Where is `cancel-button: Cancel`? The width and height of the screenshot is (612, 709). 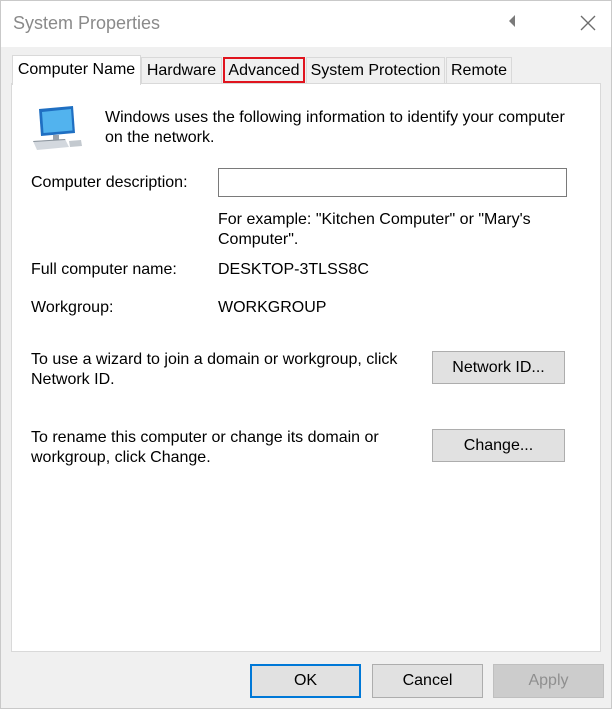 cancel-button: Cancel is located at coordinates (427, 681).